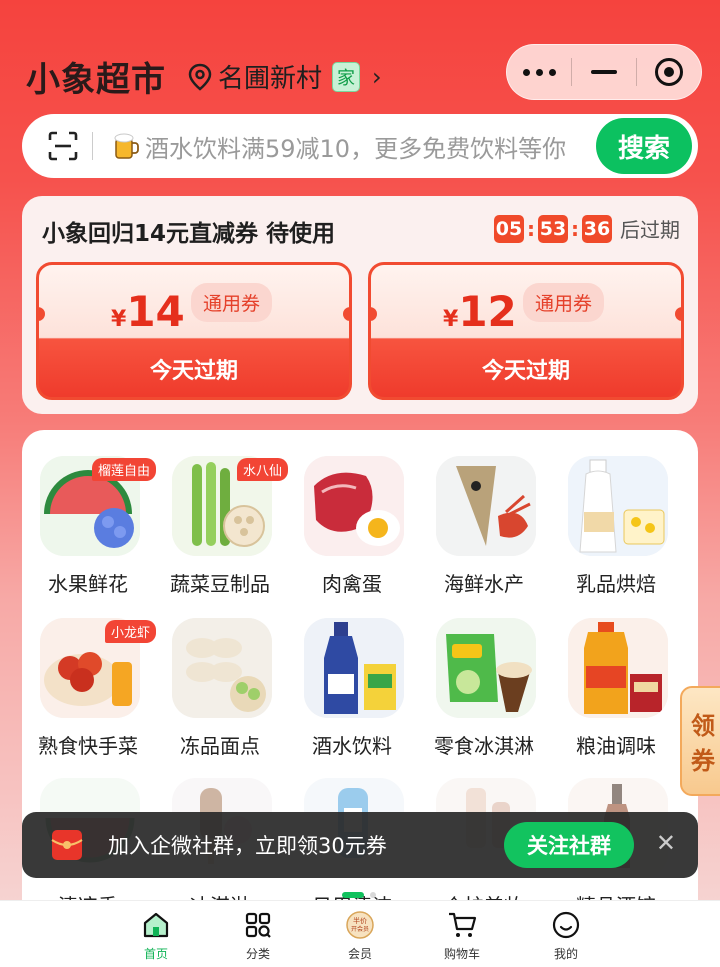 The height and width of the screenshot is (967, 720). What do you see at coordinates (130, 631) in the screenshot?
I see `category-badge: 小龙虾` at bounding box center [130, 631].